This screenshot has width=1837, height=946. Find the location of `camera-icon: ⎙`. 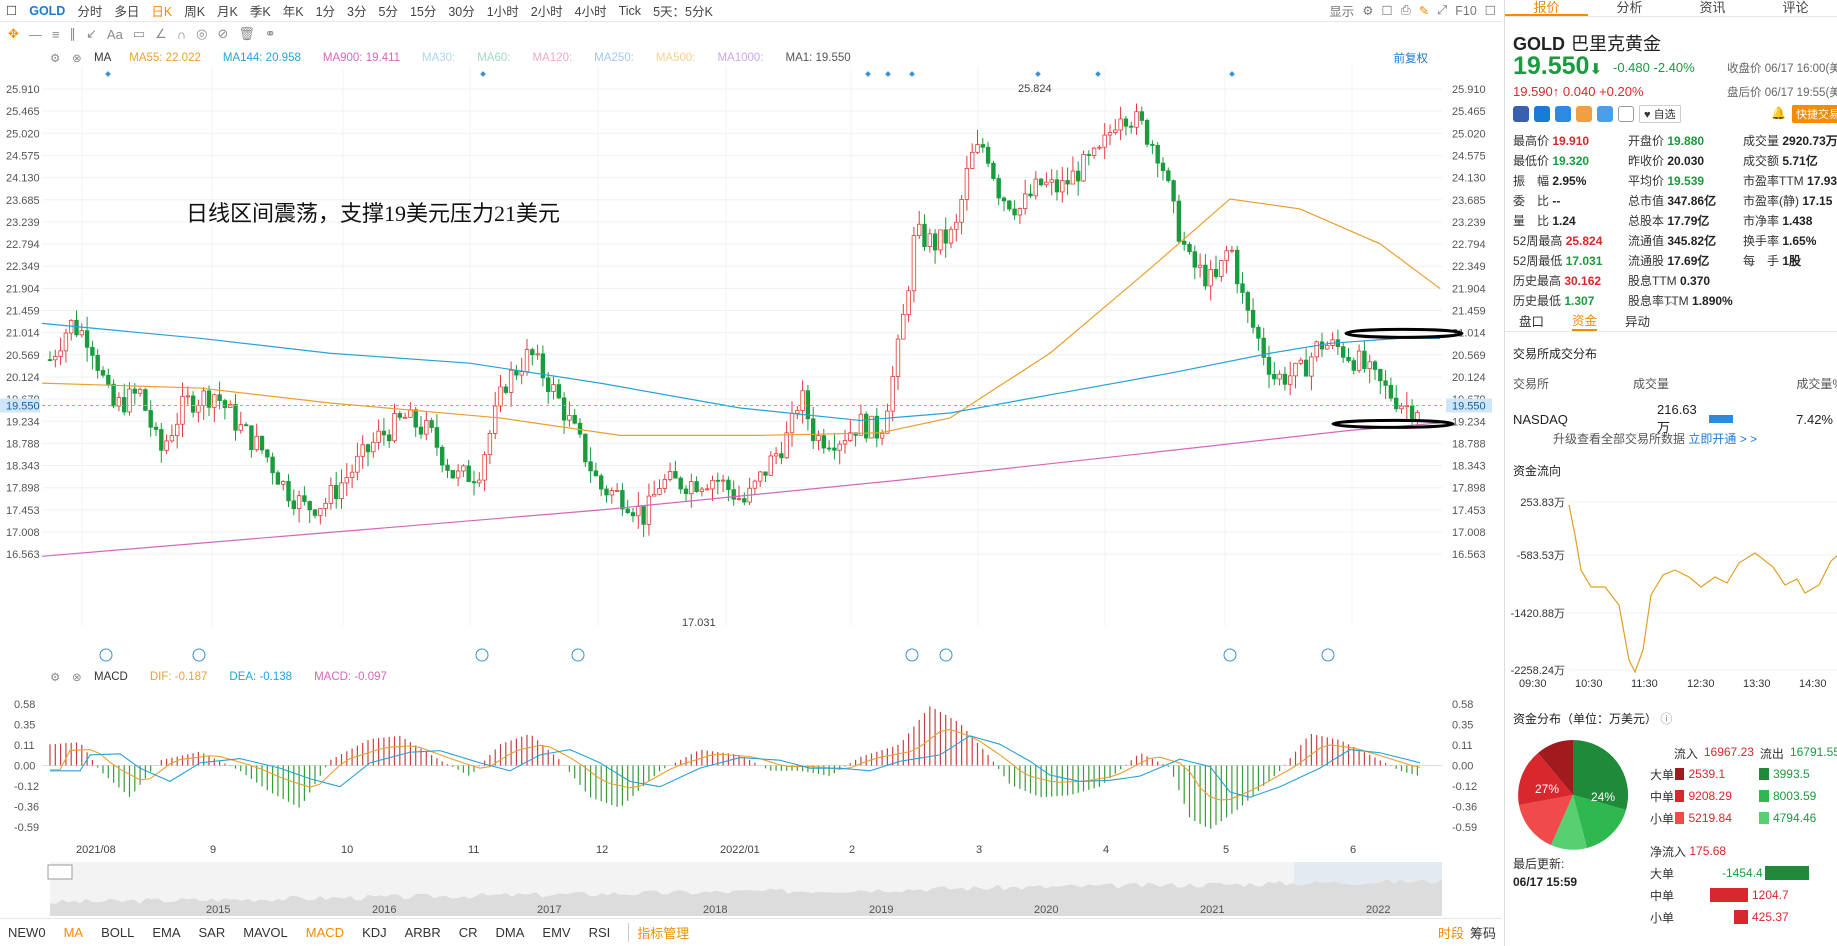

camera-icon: ⎙ is located at coordinates (1406, 10).